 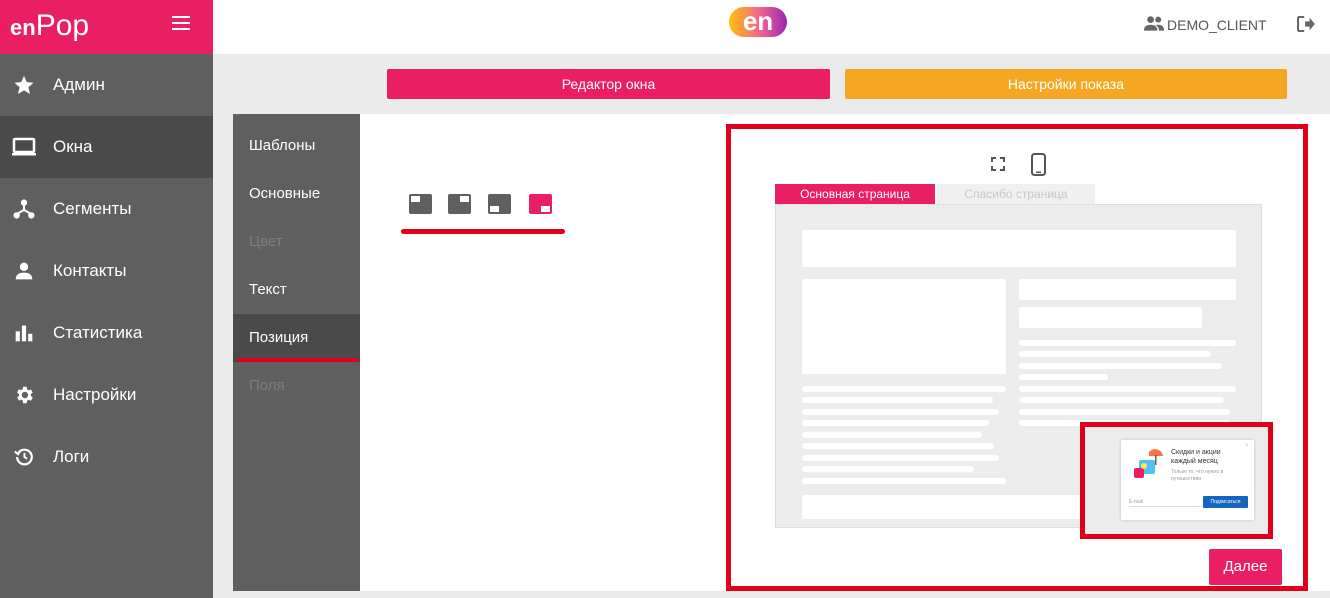 What do you see at coordinates (296, 338) in the screenshot?
I see `subnav-item-position: Позиция` at bounding box center [296, 338].